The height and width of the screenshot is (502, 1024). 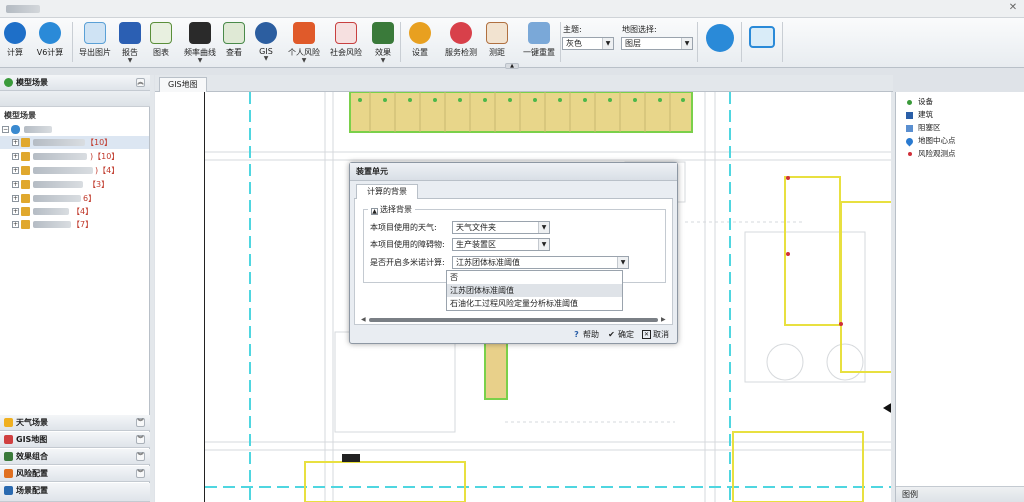 I want to click on export-image-button: 导出图片, so click(x=95, y=42).